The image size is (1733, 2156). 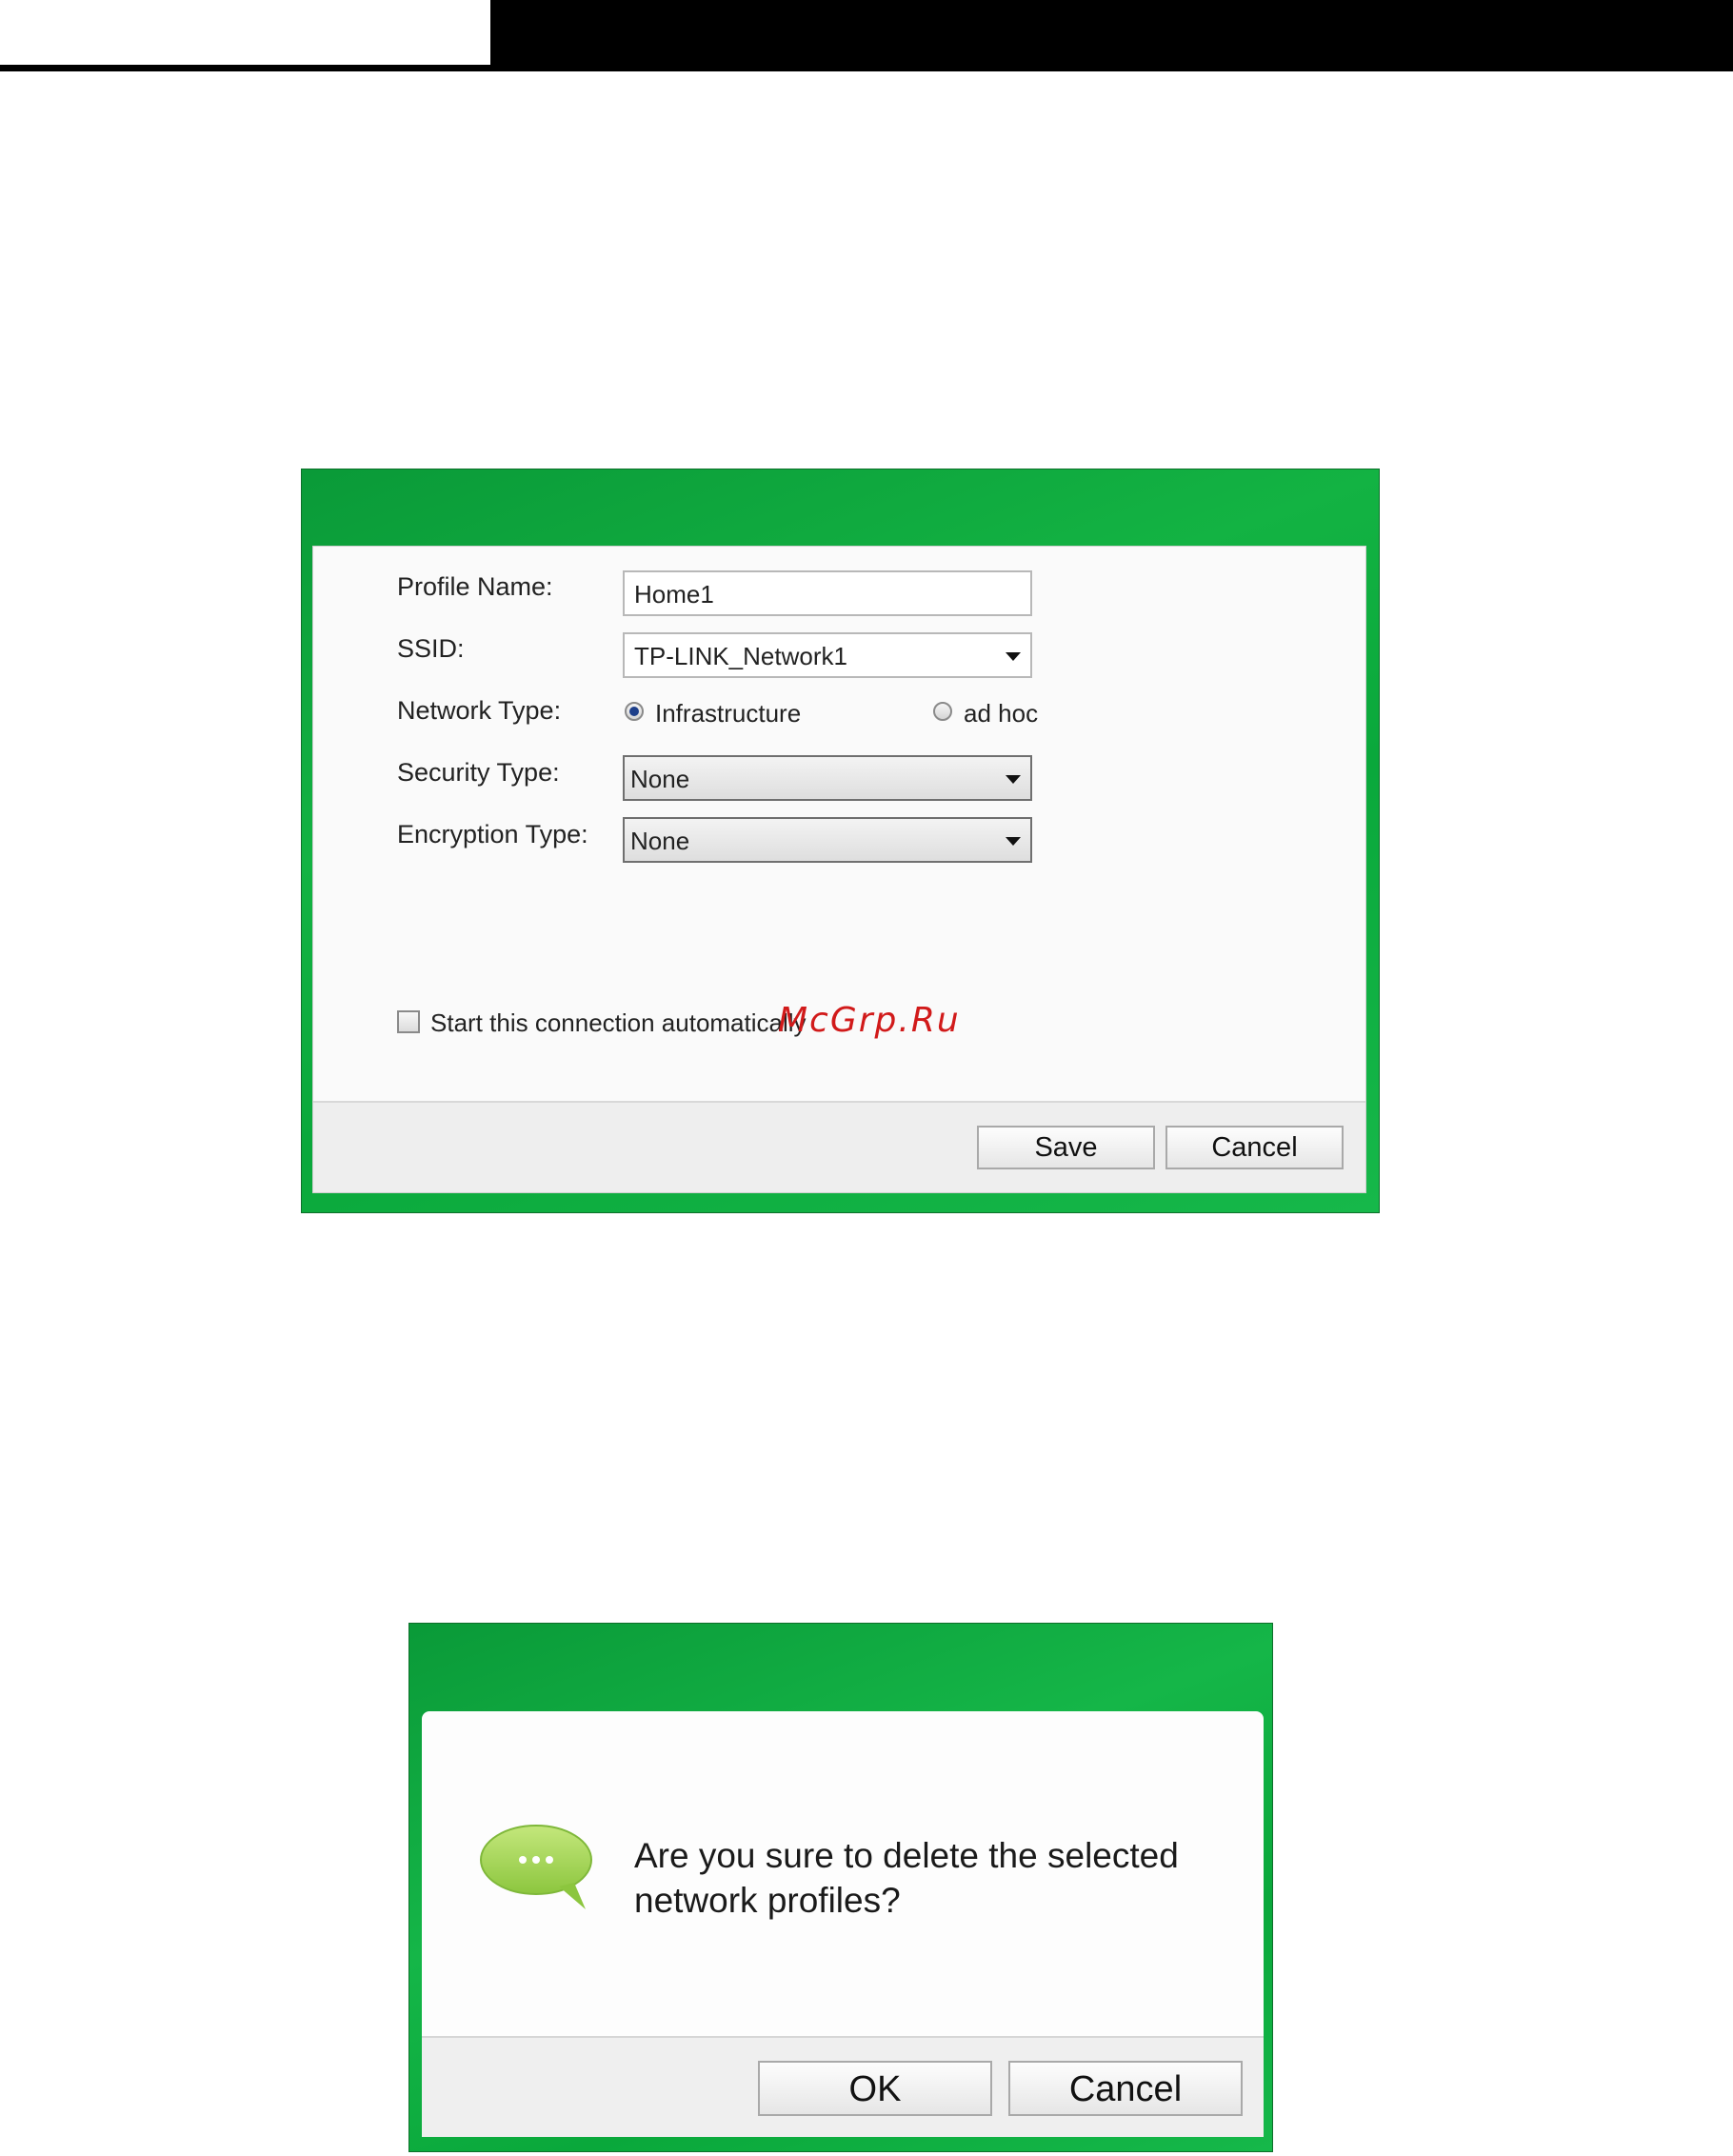 I want to click on radio-selected-dot, so click(x=634, y=712).